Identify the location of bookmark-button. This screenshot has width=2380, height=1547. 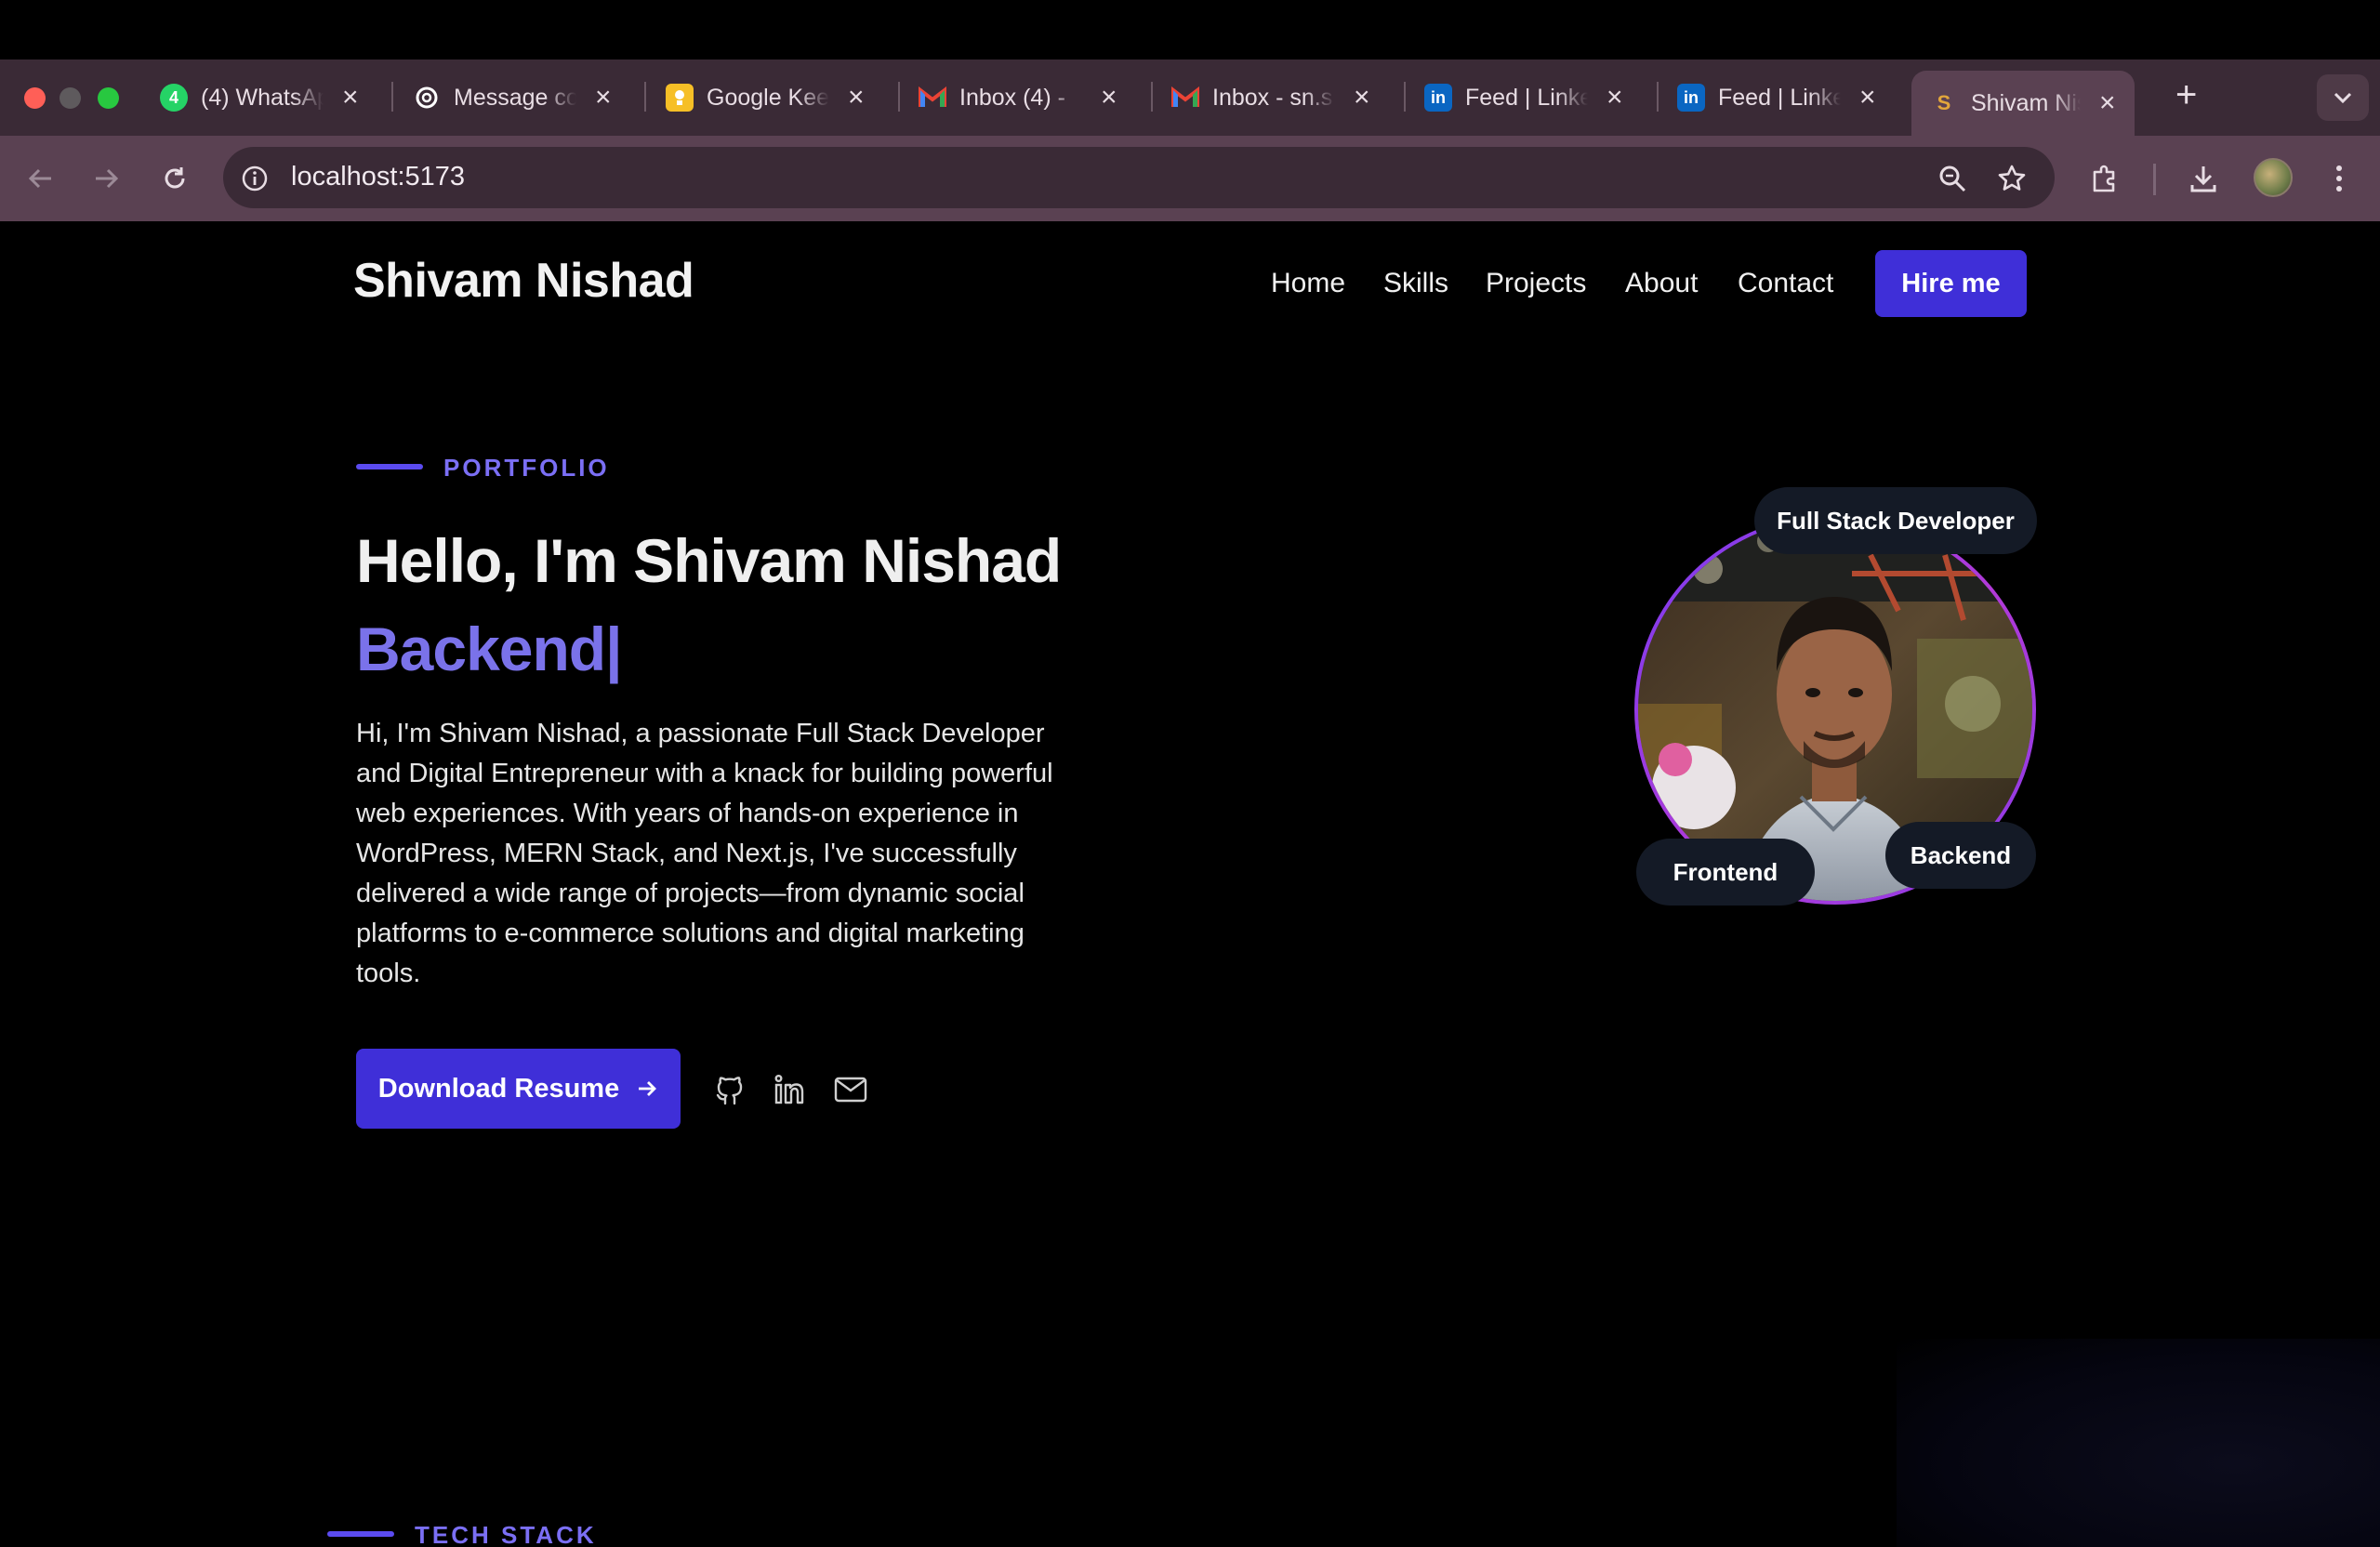
(2011, 178).